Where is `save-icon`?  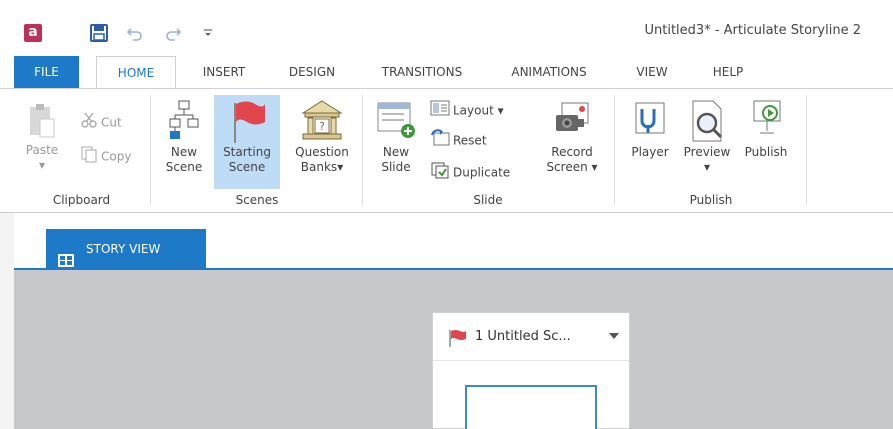 save-icon is located at coordinates (99, 33).